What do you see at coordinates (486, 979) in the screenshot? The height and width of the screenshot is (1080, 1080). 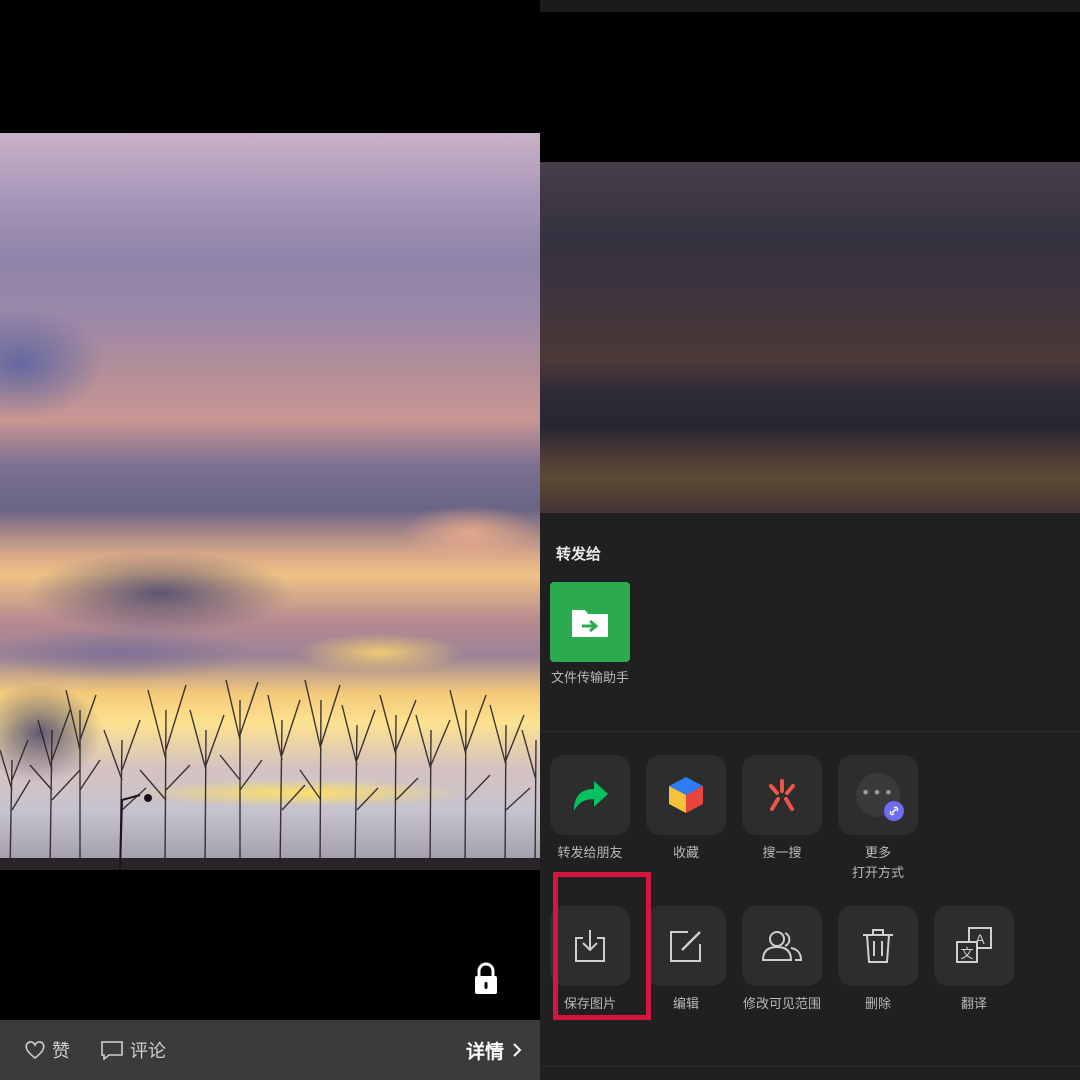 I see `privacy-lock-icon` at bounding box center [486, 979].